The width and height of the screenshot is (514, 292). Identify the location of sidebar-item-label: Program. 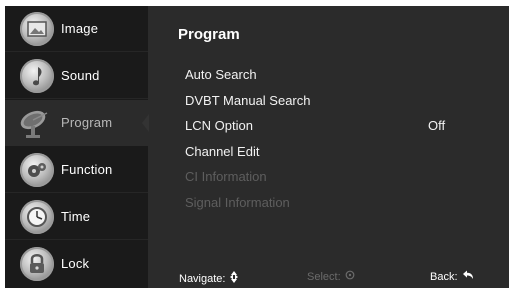
(87, 122).